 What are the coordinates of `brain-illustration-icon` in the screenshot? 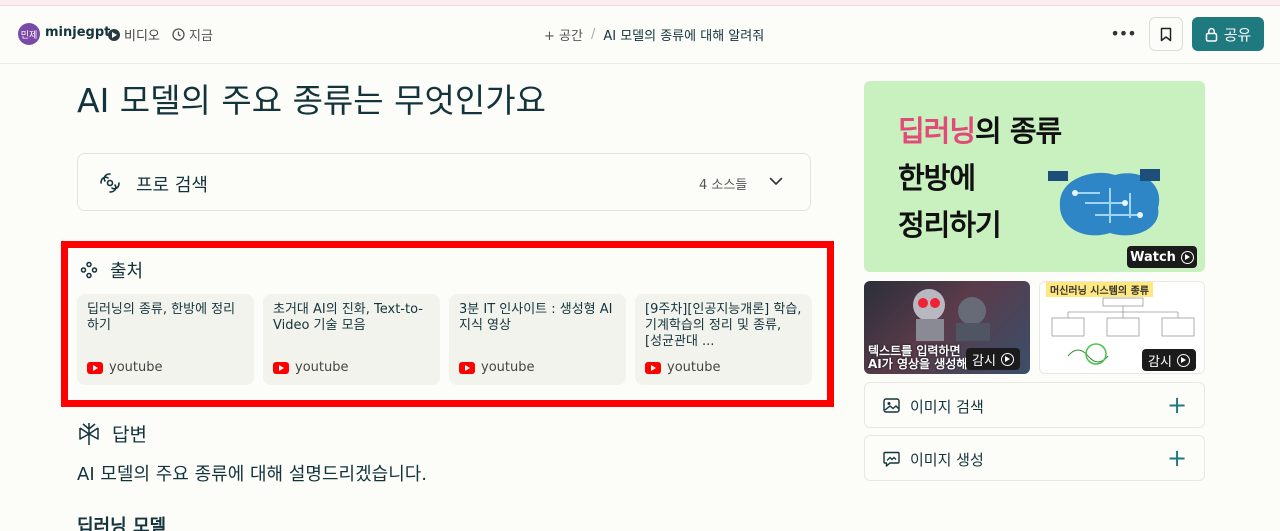 It's located at (1107, 203).